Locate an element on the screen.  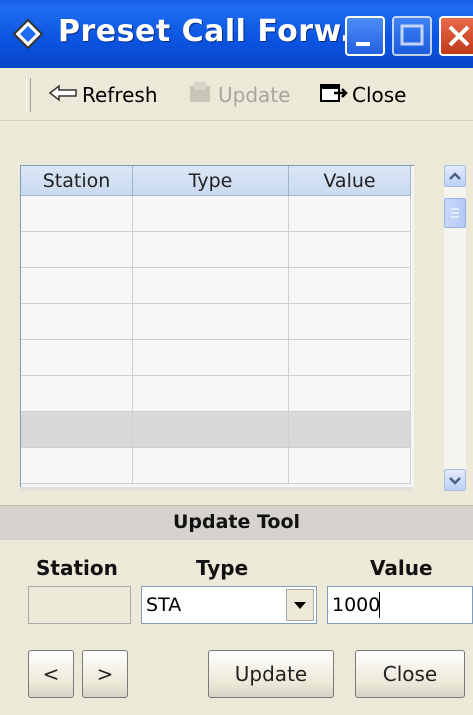
column-header-value: Value is located at coordinates (350, 181).